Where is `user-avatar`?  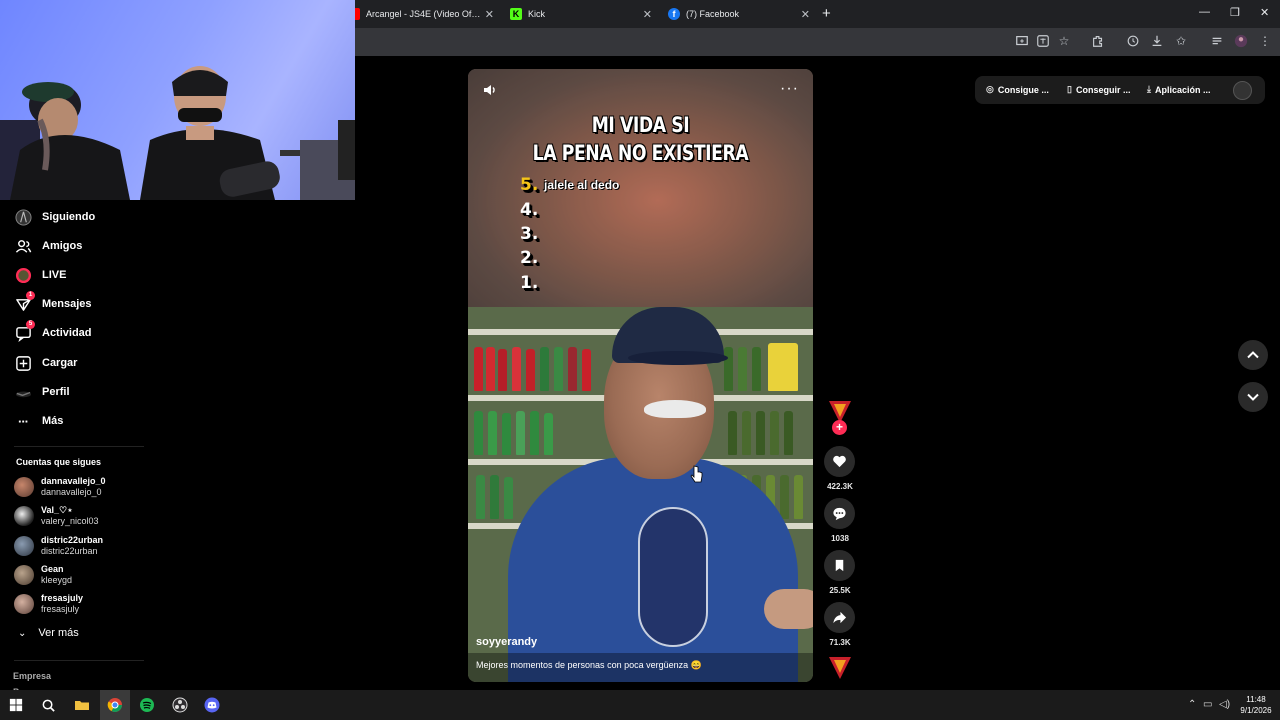
user-avatar is located at coordinates (1242, 90).